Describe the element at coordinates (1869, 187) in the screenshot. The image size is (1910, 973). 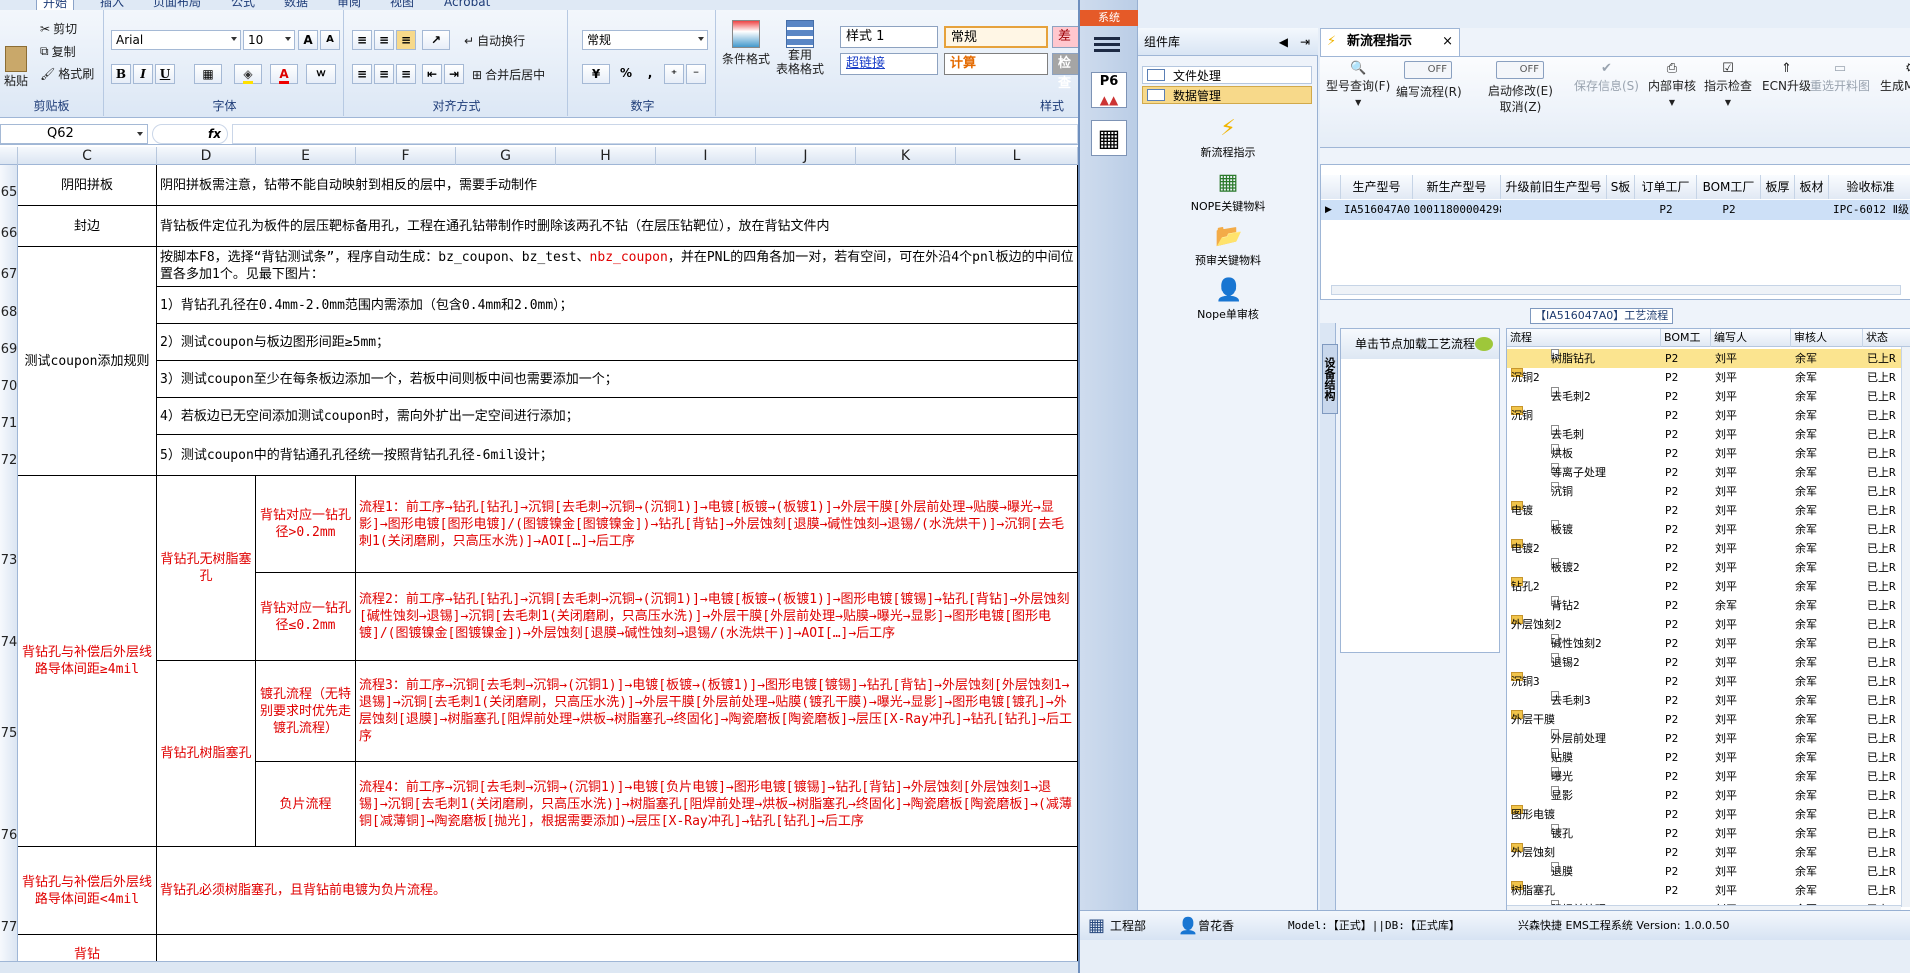
I see `grid-header: 验收标准` at that location.